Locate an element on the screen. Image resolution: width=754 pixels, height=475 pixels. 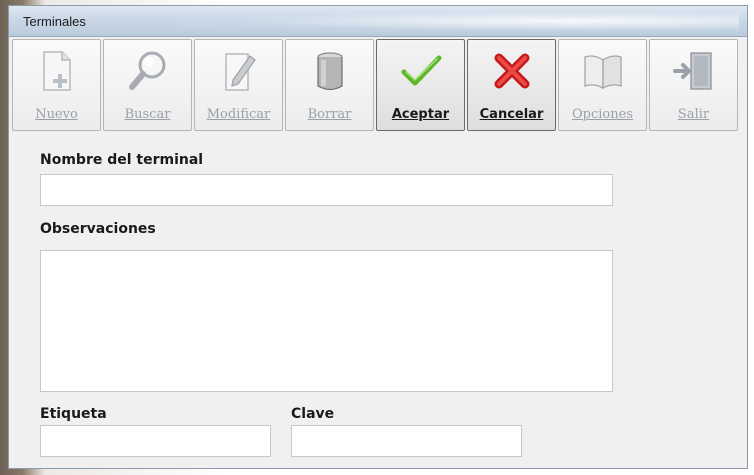
edit-pencil-icon is located at coordinates (240, 72).